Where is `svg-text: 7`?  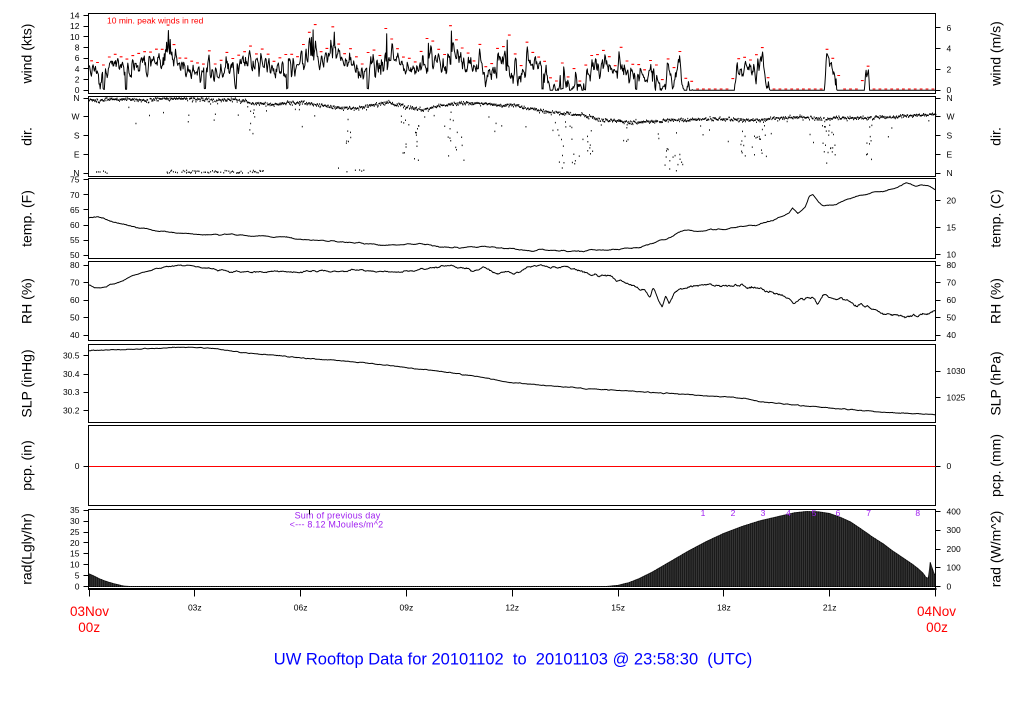 svg-text: 7 is located at coordinates (868, 513).